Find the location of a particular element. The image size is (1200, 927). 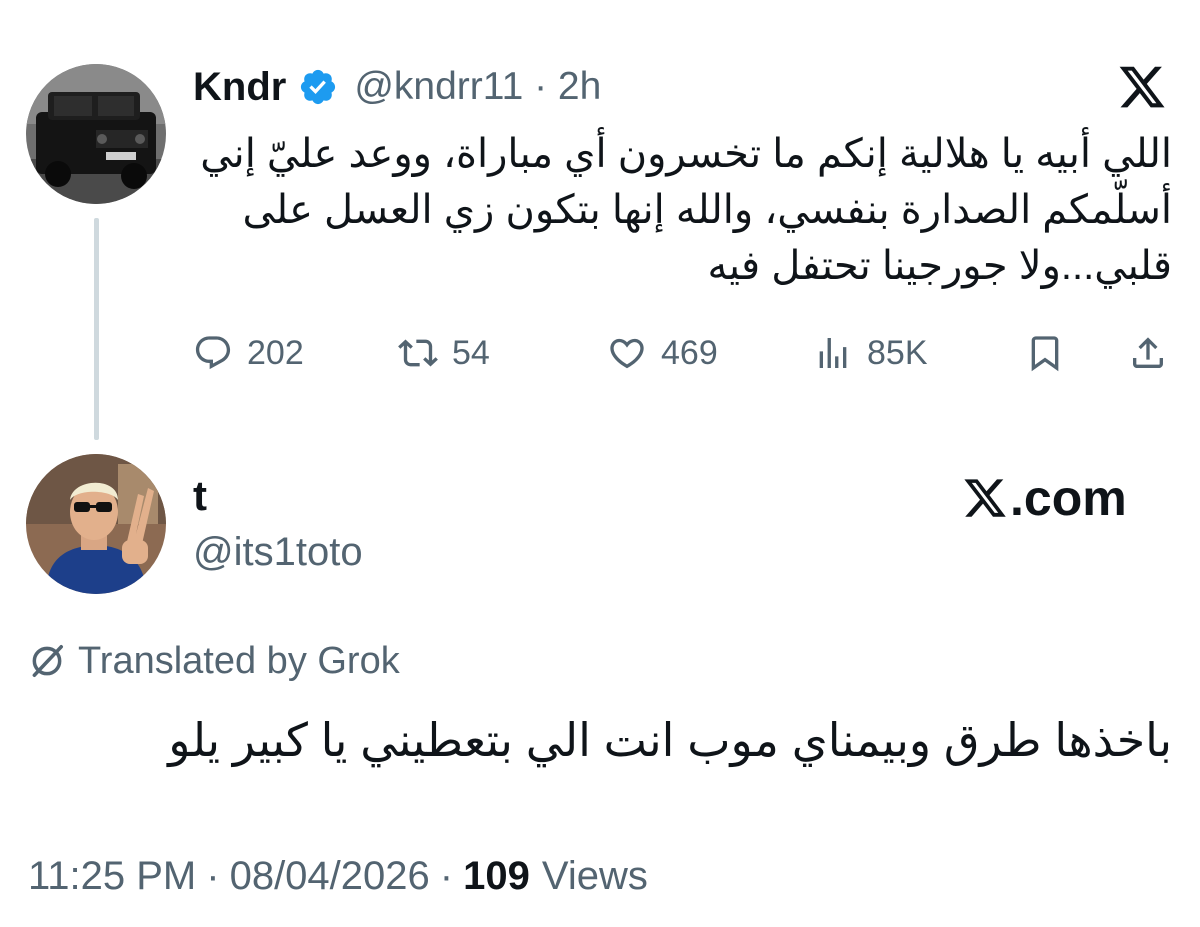

like-count: 469 is located at coordinates (689, 352).